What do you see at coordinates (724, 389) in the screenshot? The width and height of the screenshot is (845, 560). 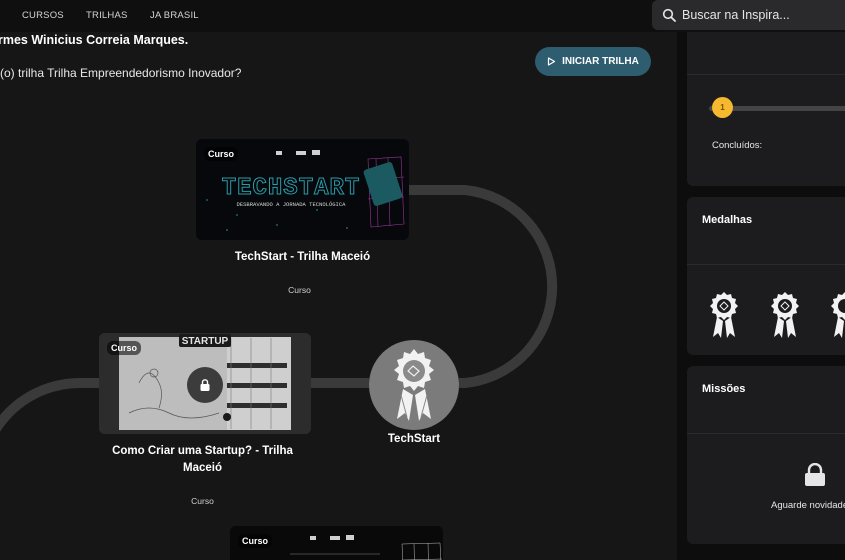 I see `missions-title: Missões` at bounding box center [724, 389].